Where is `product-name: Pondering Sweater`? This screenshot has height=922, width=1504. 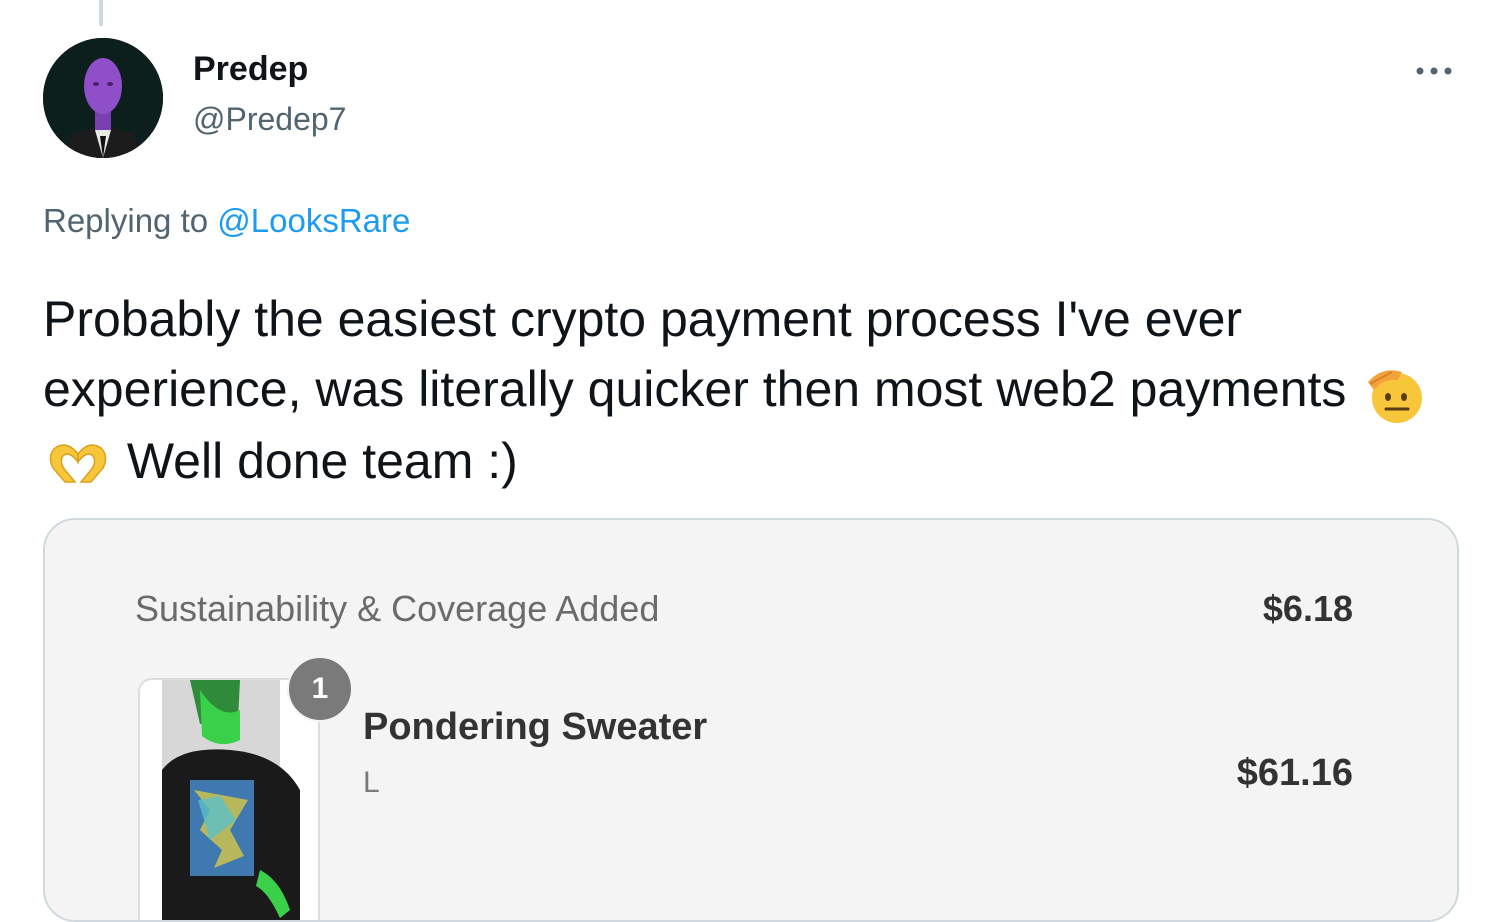 product-name: Pondering Sweater is located at coordinates (535, 727).